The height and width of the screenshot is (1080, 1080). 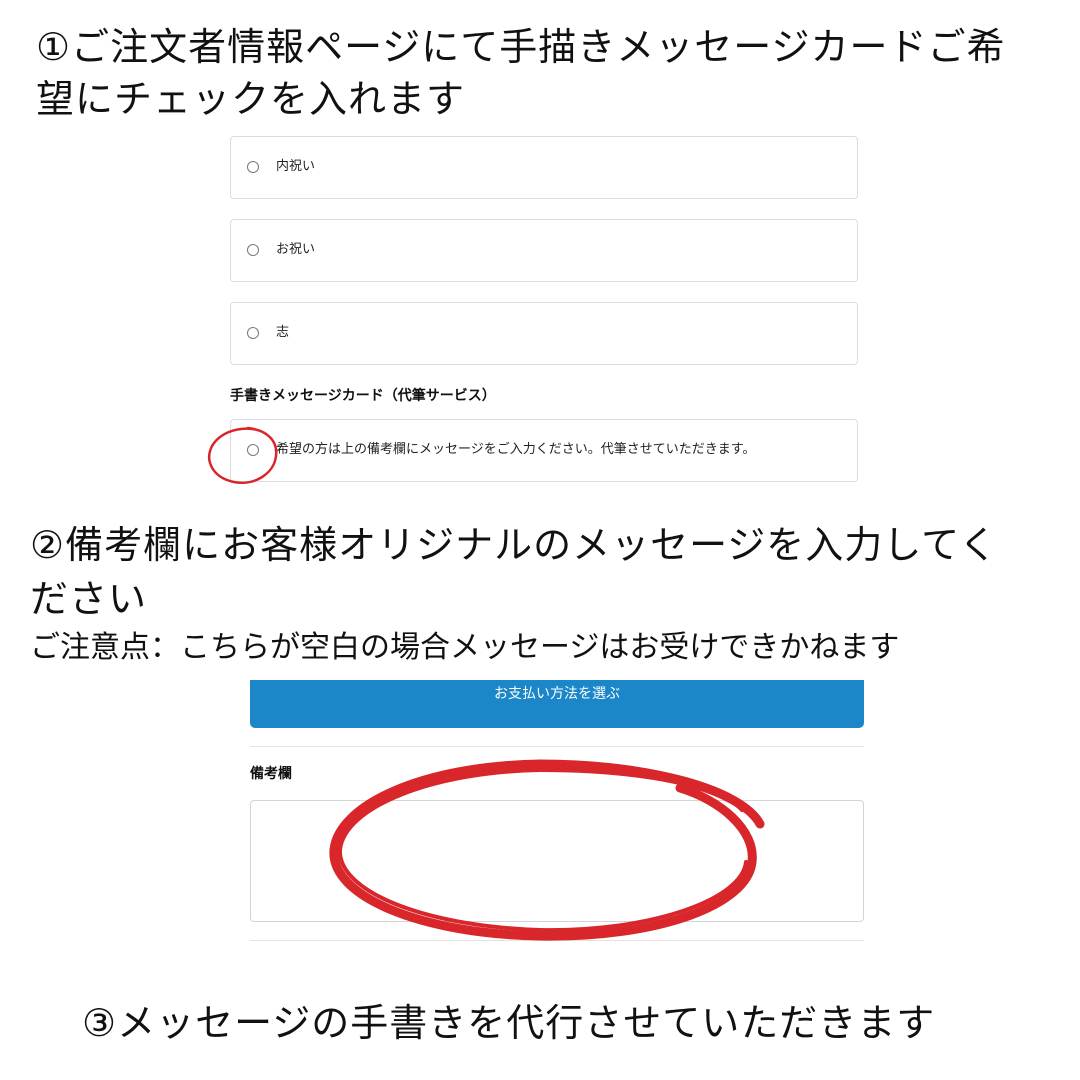 What do you see at coordinates (363, 396) in the screenshot?
I see `card-section-title: 手書きメッセージカード（代筆サービス）` at bounding box center [363, 396].